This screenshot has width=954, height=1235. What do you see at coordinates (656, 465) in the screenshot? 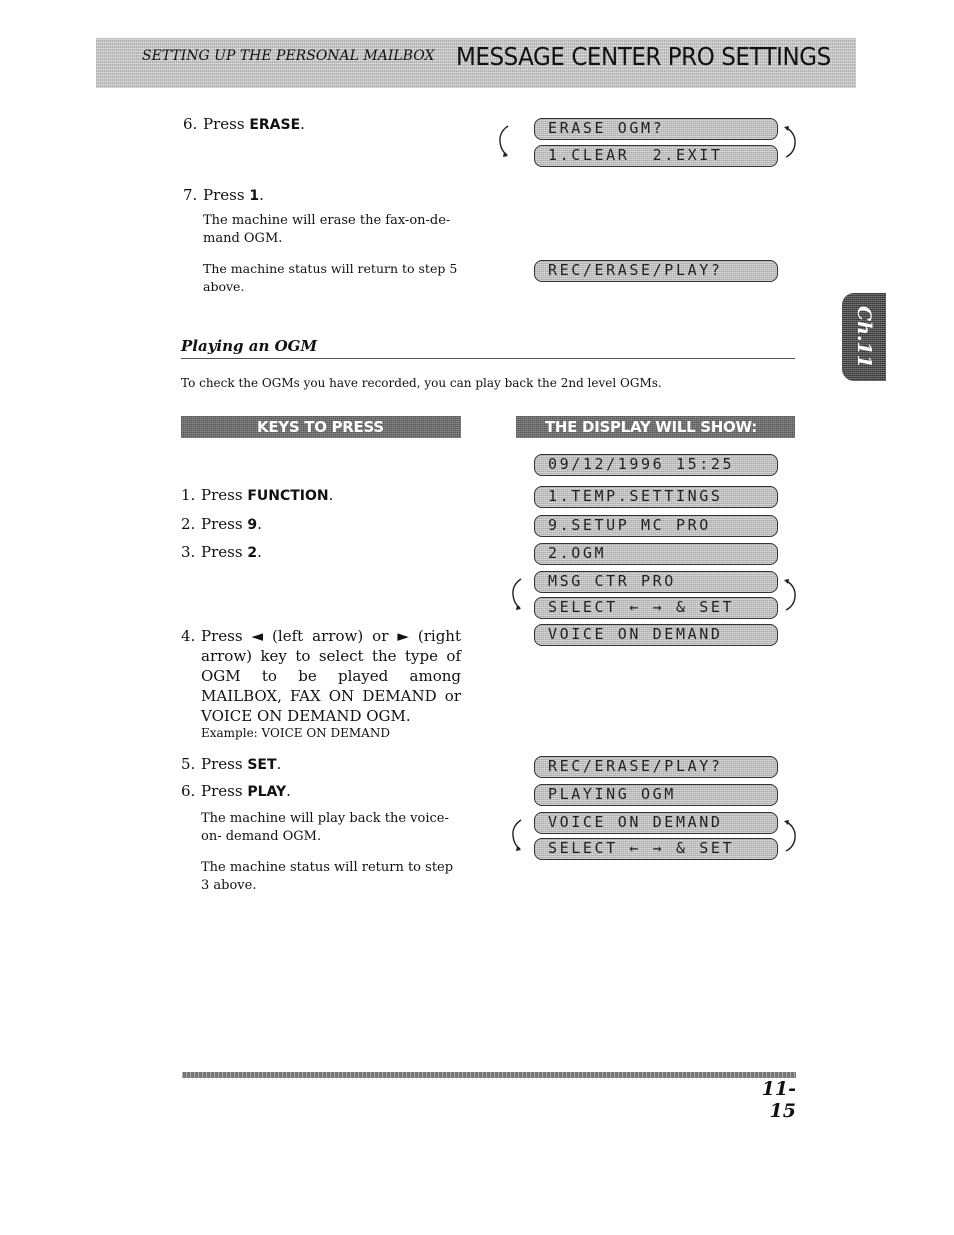
I see `lcd-display: 09/12/1996 15:25` at bounding box center [656, 465].